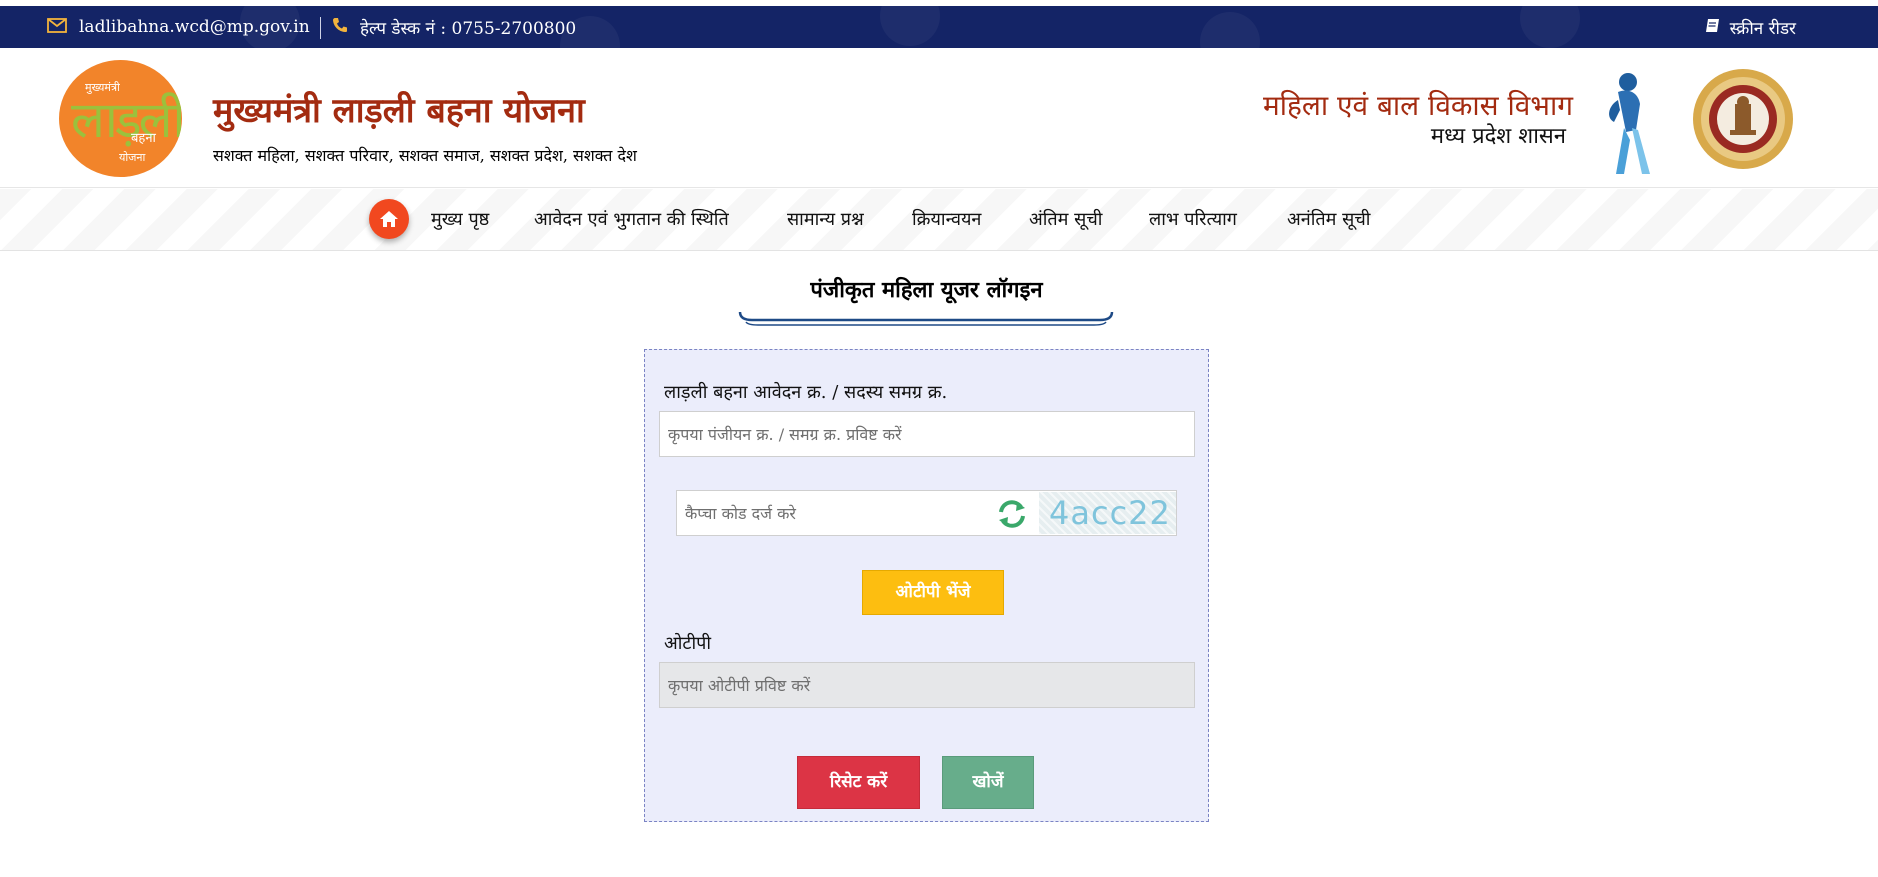  I want to click on mp-government-emblem, so click(1743, 119).